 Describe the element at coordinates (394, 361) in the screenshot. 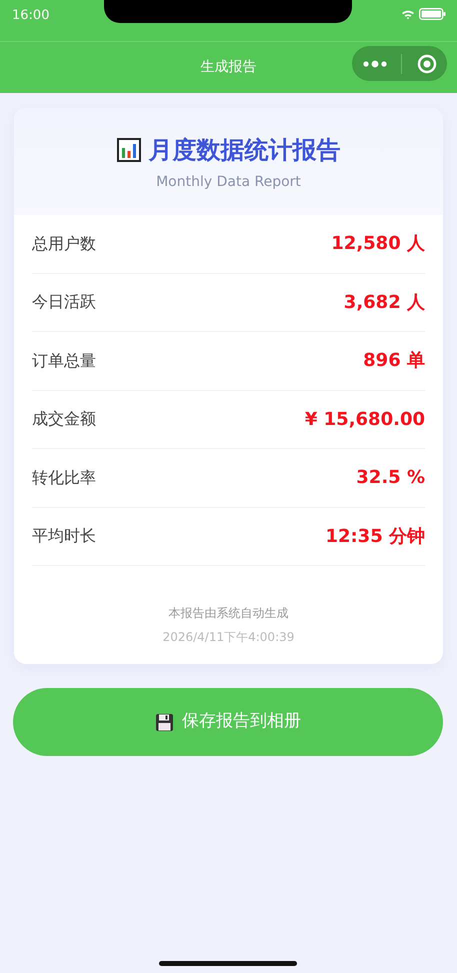

I see `metric-value: 896 单` at that location.